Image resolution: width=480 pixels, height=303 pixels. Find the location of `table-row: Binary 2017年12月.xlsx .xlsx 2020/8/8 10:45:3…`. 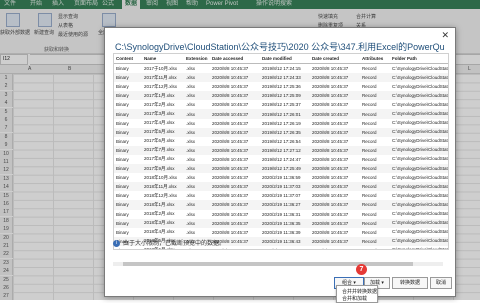

table-row: Binary 2017年12月.xlsx .xlsx 2020/8/8 10:45:3… is located at coordinates (281, 86).